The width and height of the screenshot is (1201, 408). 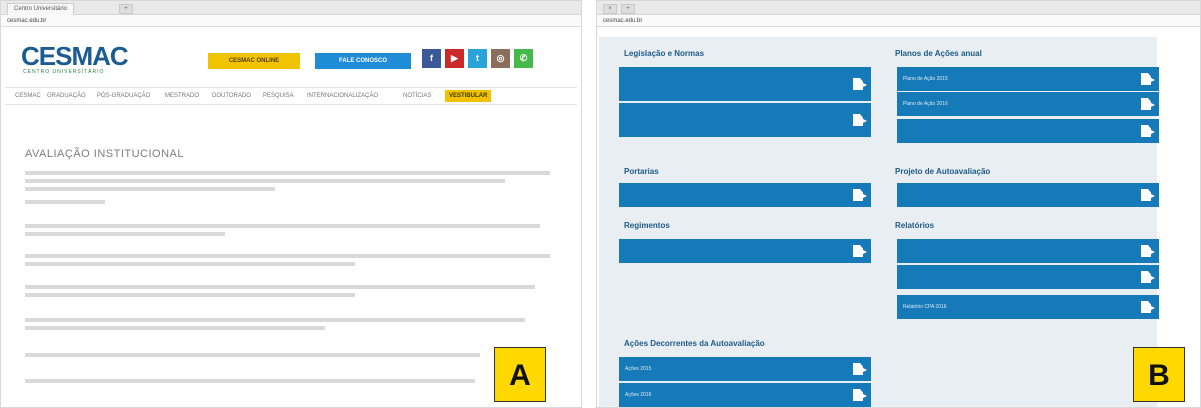 What do you see at coordinates (417, 96) in the screenshot?
I see `menu-item-noticias: NOTÍCIAS` at bounding box center [417, 96].